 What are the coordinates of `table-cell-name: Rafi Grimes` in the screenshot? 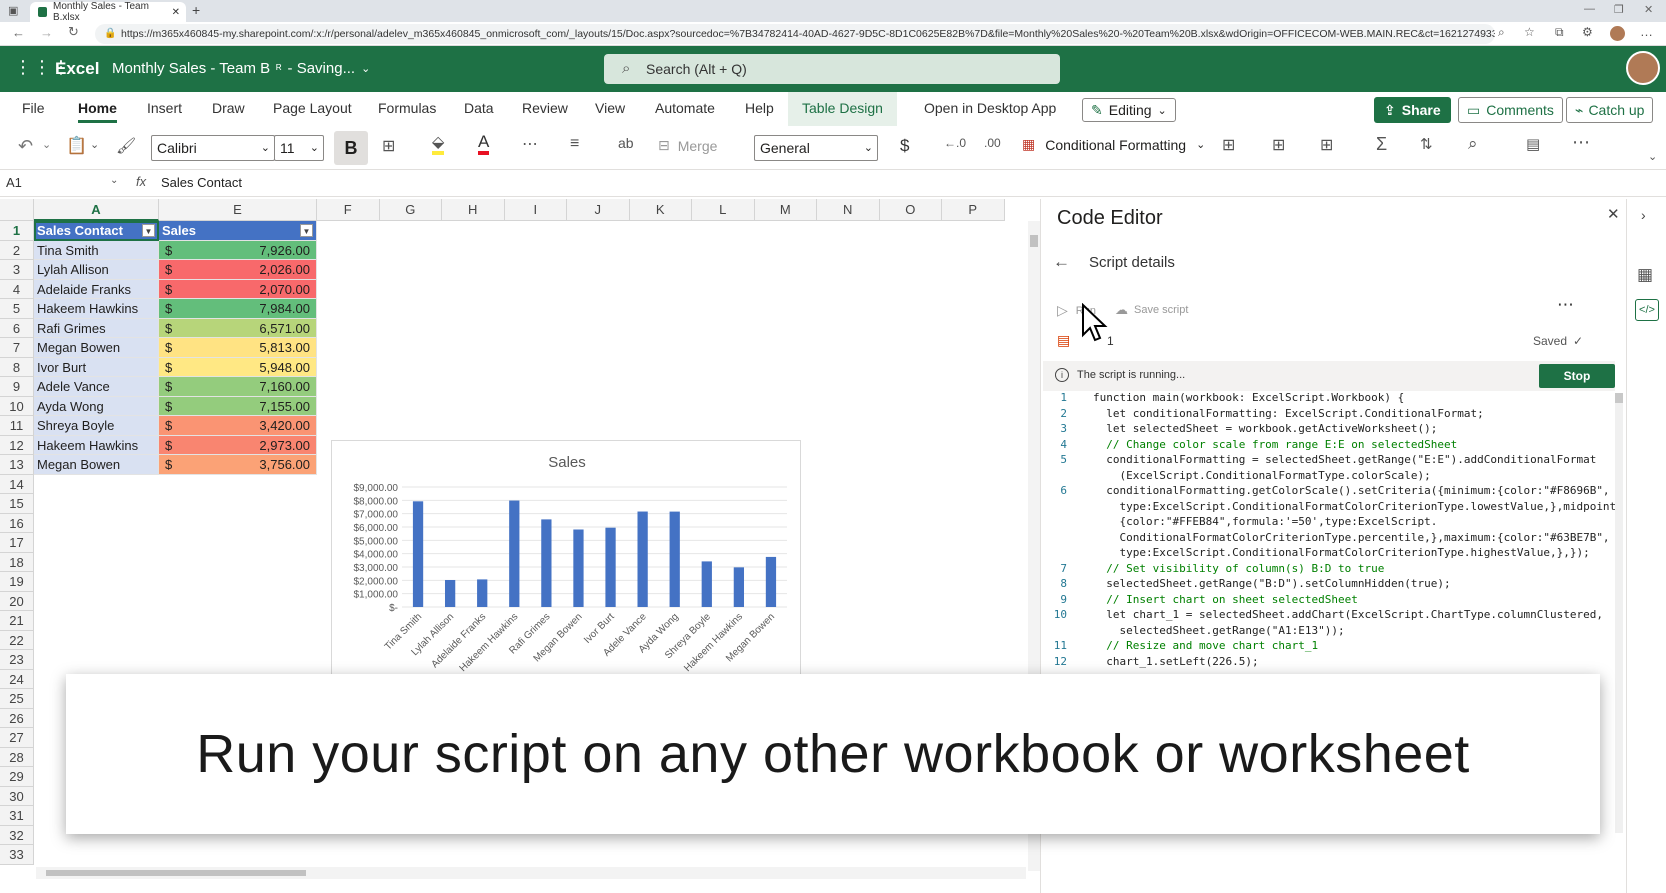 It's located at (96, 328).